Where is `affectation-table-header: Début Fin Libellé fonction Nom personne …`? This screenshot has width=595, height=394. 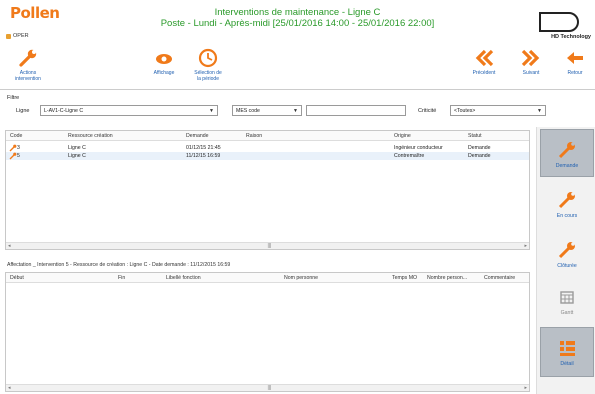
affectation-table-header: Début Fin Libellé fonction Nom personne … is located at coordinates (267, 278).